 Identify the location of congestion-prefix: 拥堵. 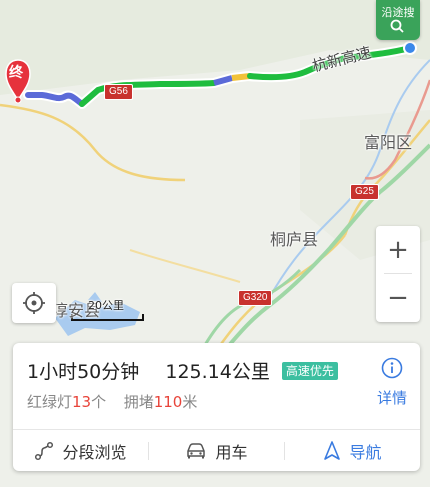
(138, 402).